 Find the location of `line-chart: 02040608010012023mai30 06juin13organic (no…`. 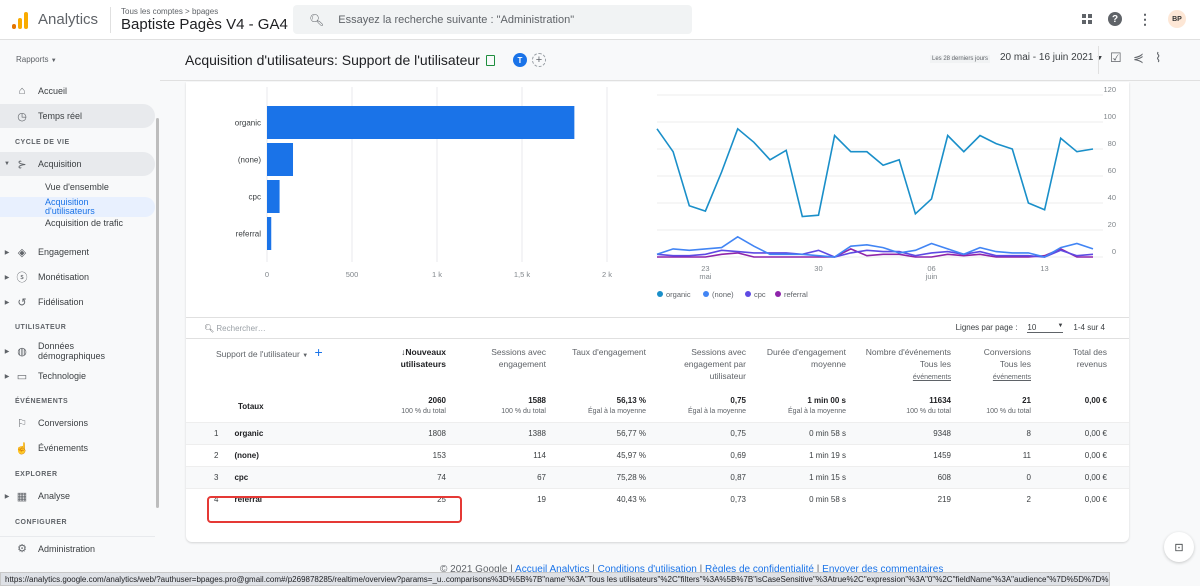

line-chart: 02040608010012023mai30 06juin13organic (no… is located at coordinates (886, 192).